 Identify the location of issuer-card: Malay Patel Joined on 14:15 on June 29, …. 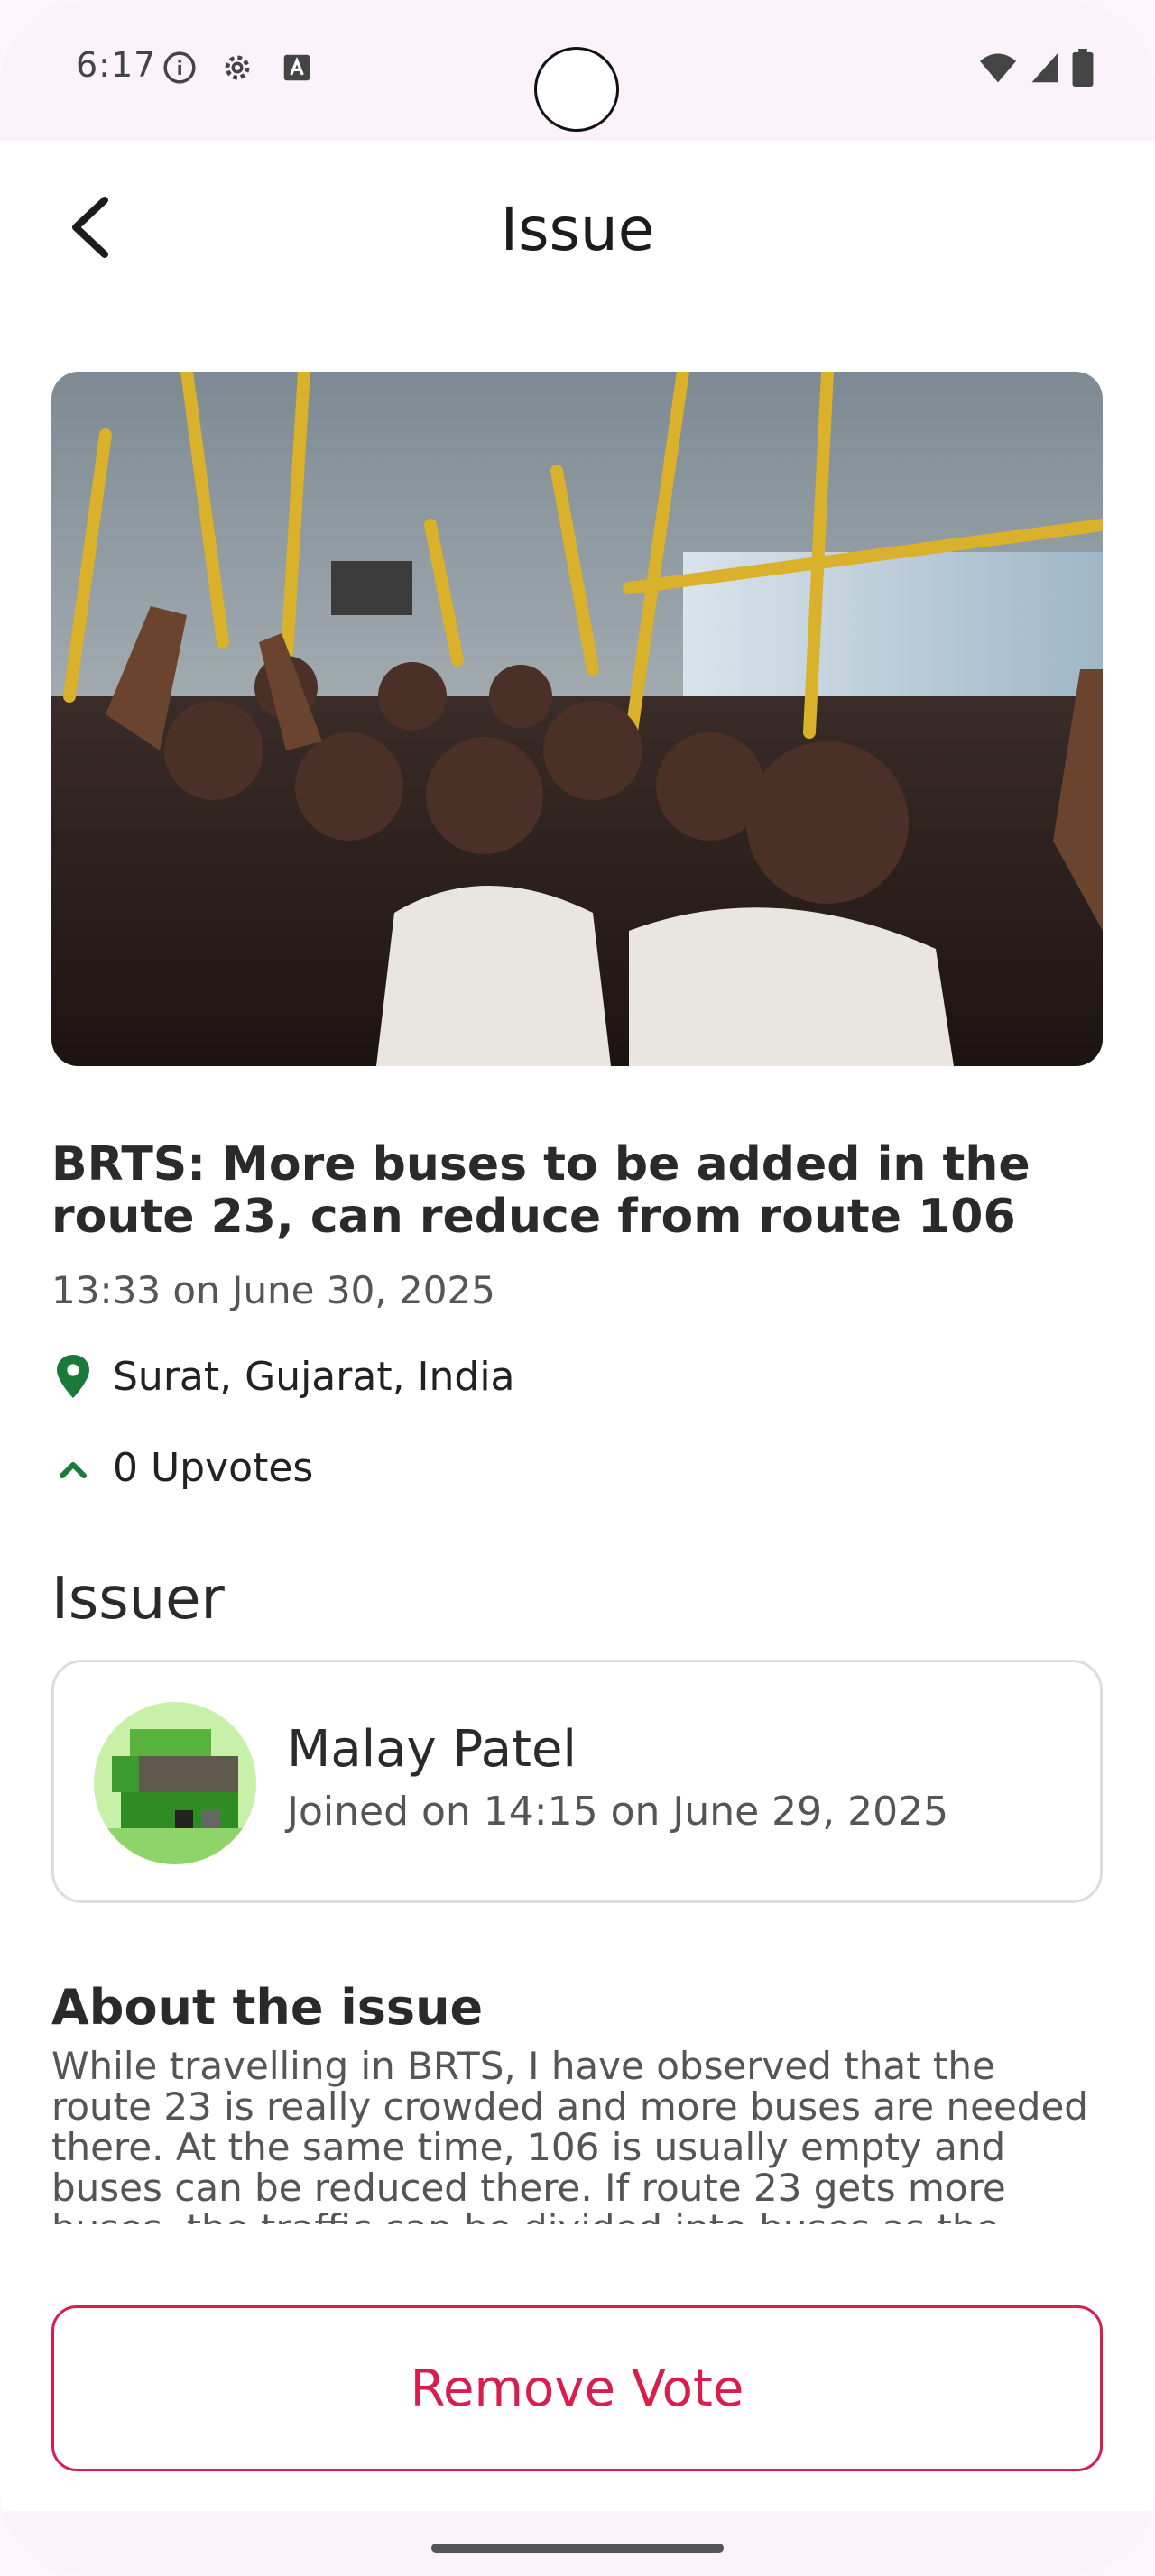
(577, 1782).